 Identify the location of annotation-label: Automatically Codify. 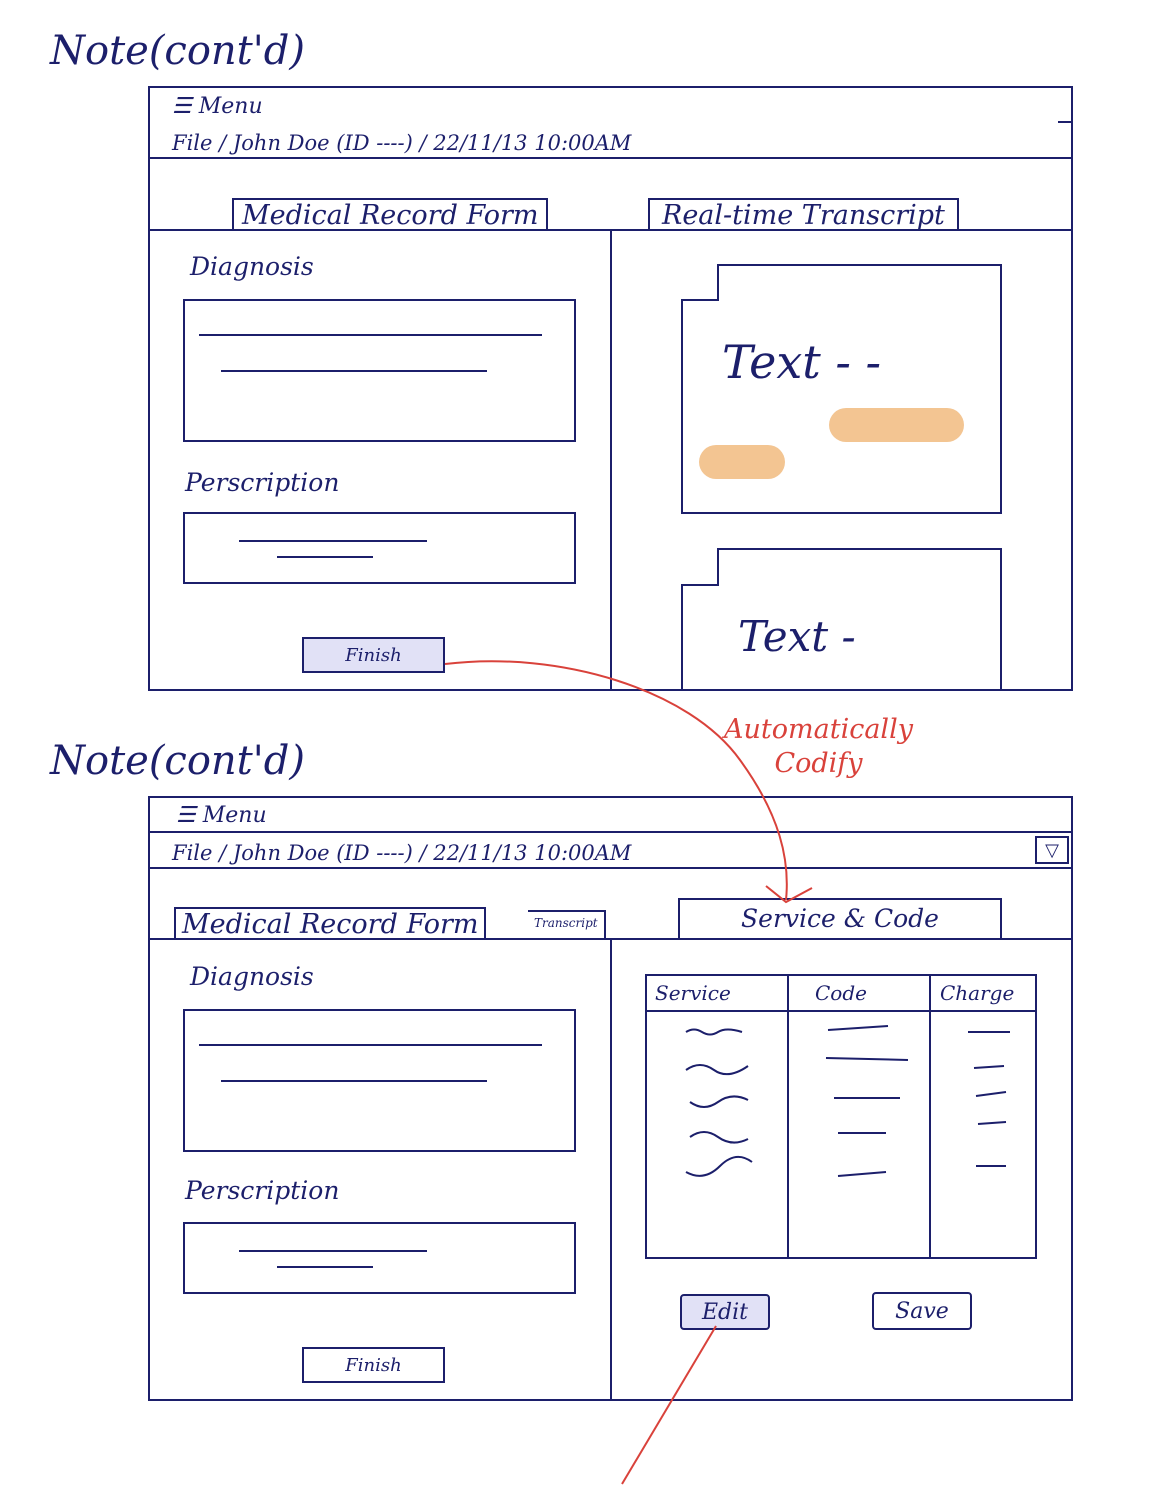
(818, 746).